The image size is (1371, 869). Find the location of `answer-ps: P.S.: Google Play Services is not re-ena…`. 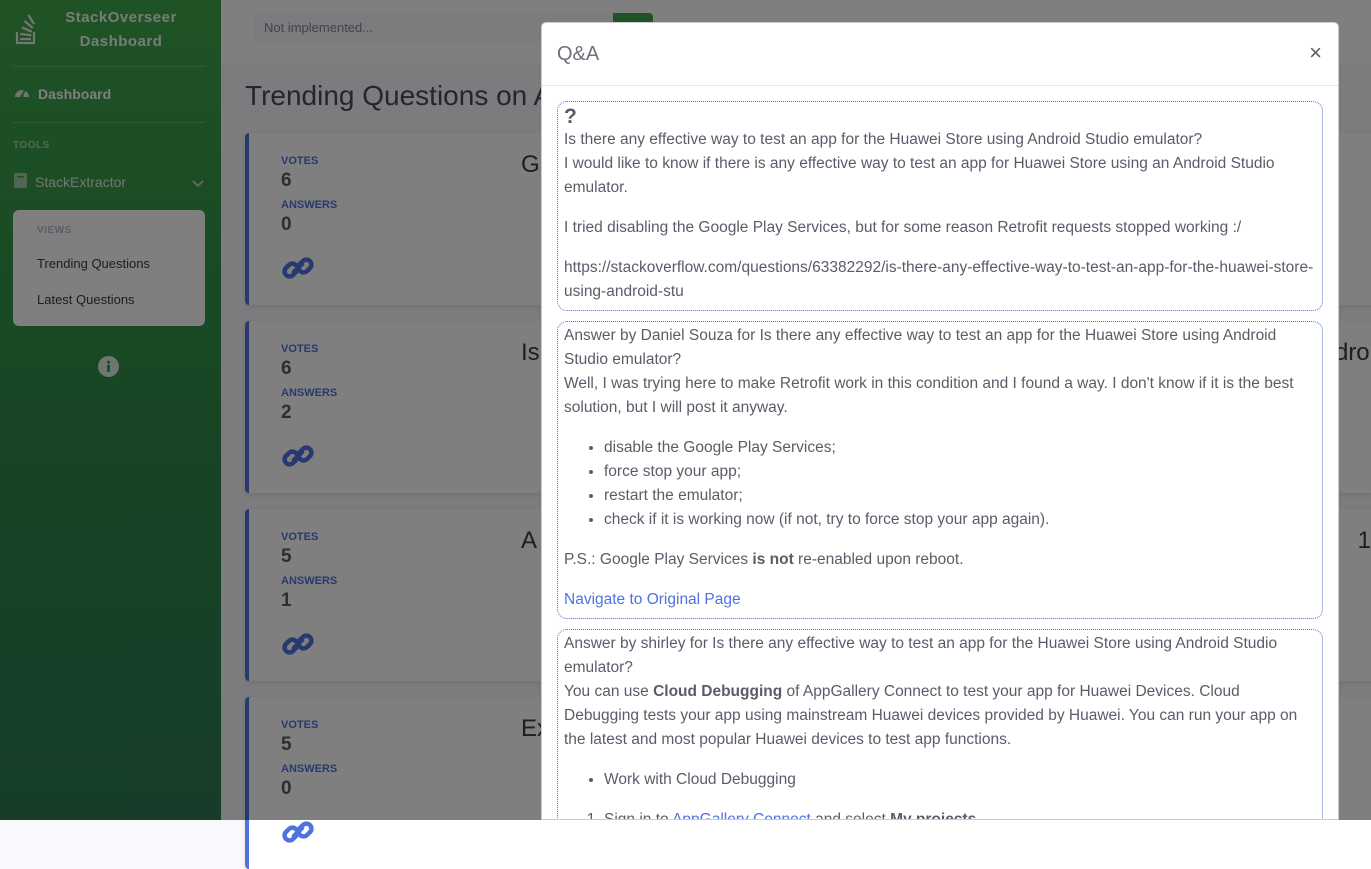

answer-ps: P.S.: Google Play Services is not re-ena… is located at coordinates (940, 560).